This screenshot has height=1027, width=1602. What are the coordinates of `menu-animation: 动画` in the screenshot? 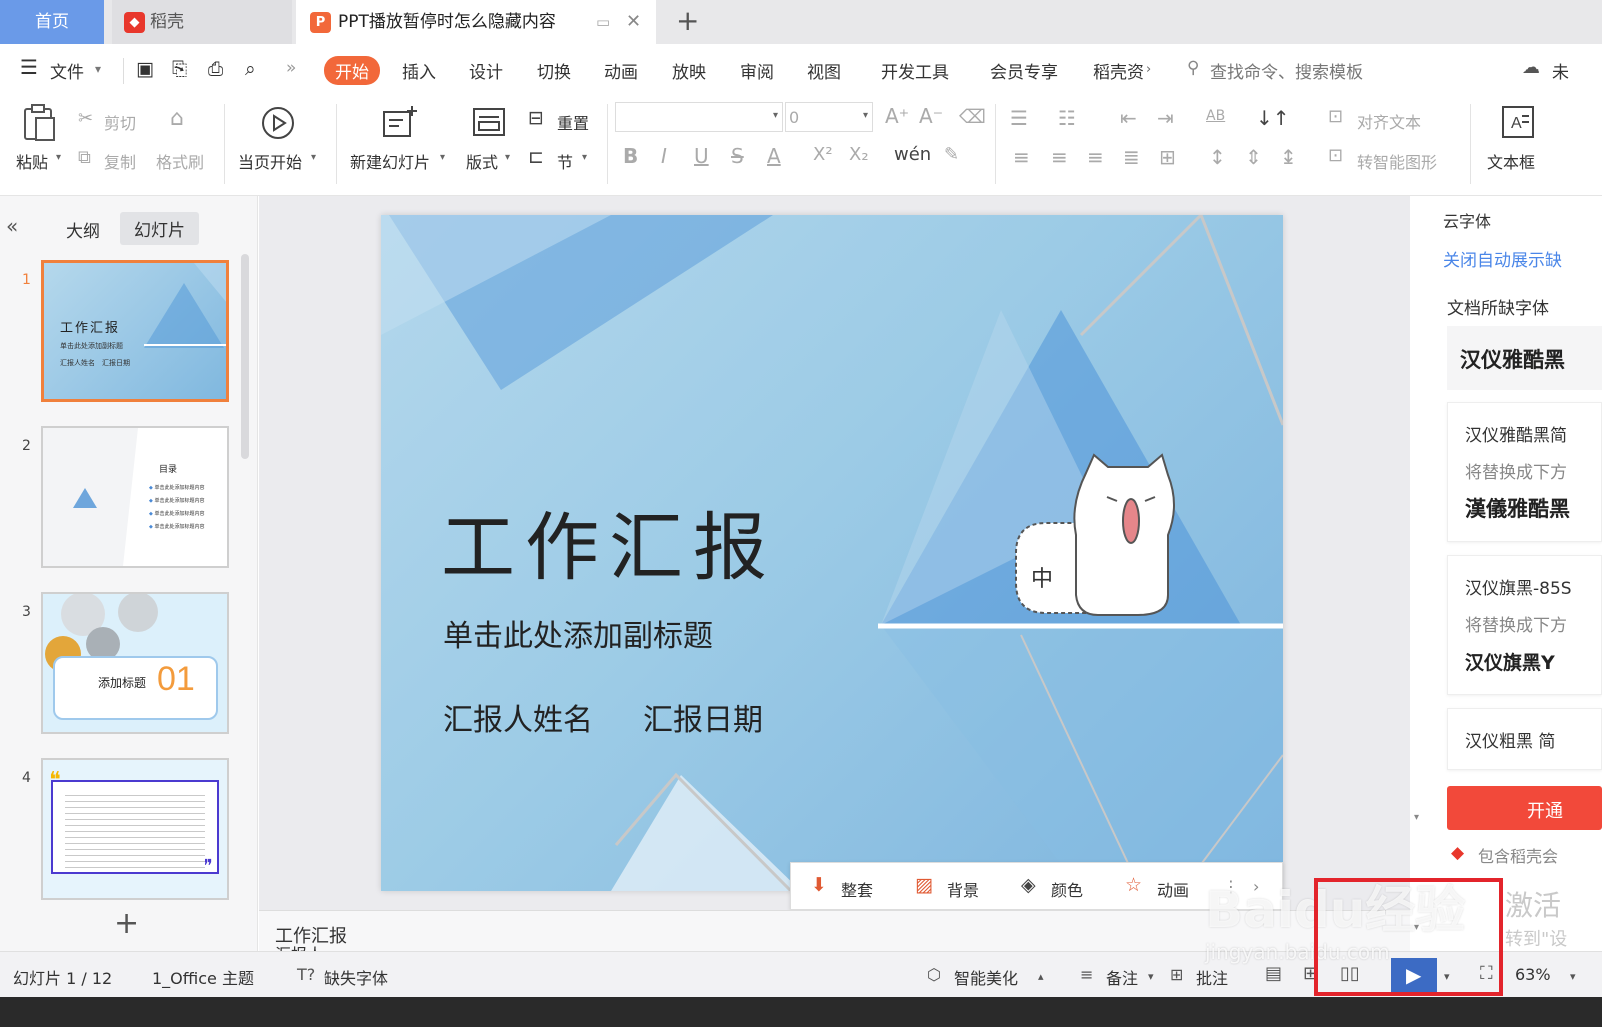 It's located at (621, 70).